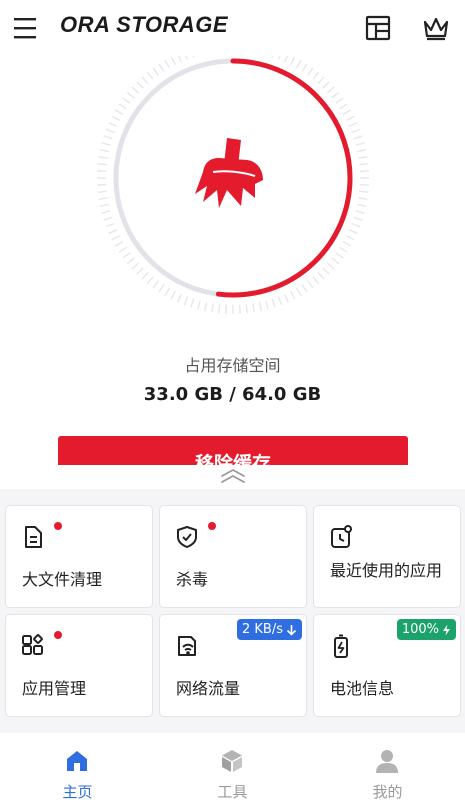 The image size is (465, 806). Describe the element at coordinates (387, 792) in the screenshot. I see `nav-label: 我的` at that location.